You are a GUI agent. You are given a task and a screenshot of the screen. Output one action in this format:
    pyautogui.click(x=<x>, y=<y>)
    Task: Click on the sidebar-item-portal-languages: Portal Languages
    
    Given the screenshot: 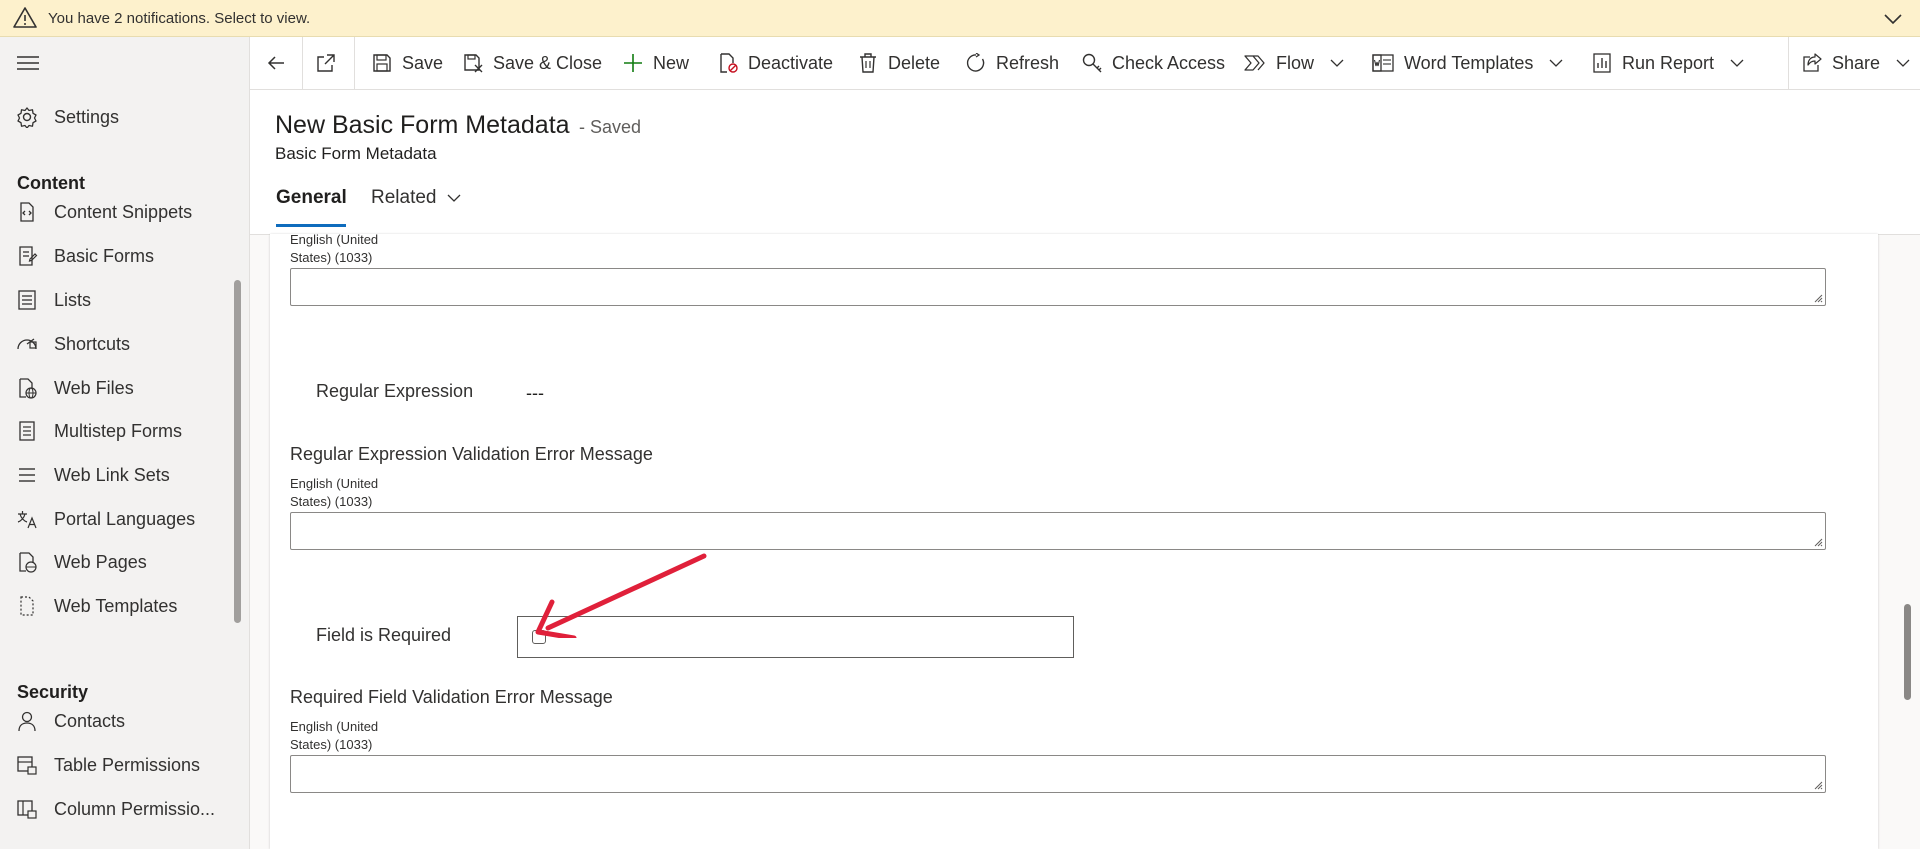 What is the action you would take?
    pyautogui.click(x=118, y=519)
    